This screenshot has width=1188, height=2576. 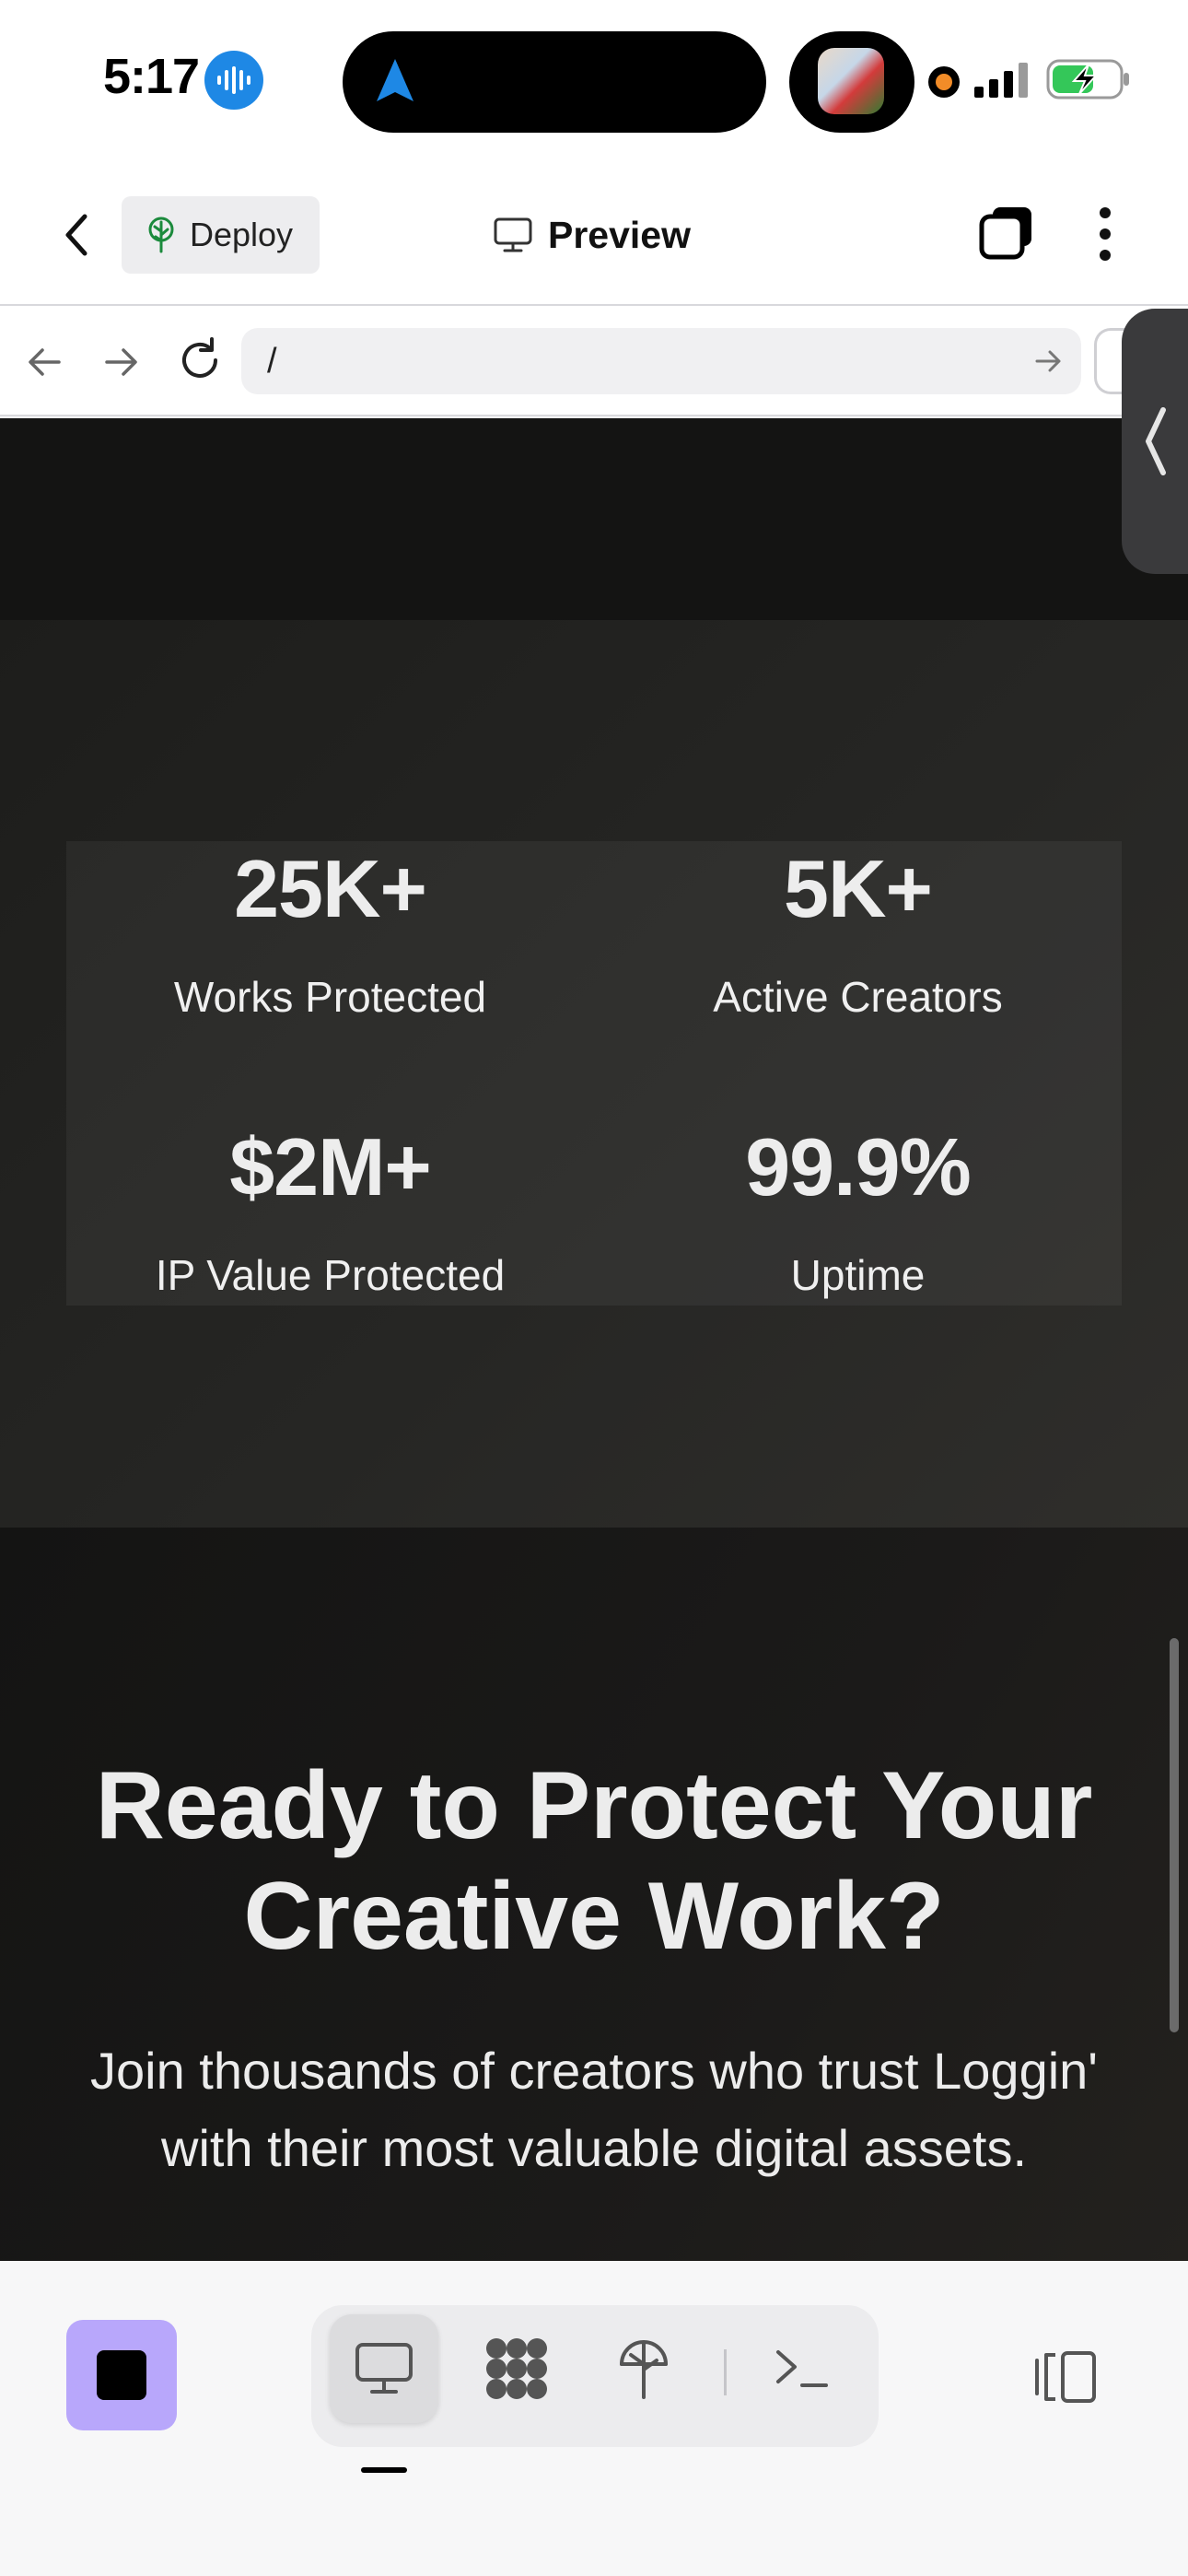 What do you see at coordinates (121, 362) in the screenshot?
I see `arrow-right-icon` at bounding box center [121, 362].